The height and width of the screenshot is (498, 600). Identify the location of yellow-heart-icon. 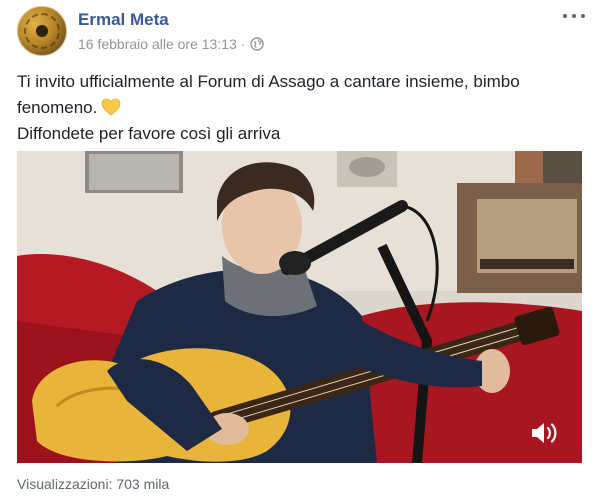
(111, 107).